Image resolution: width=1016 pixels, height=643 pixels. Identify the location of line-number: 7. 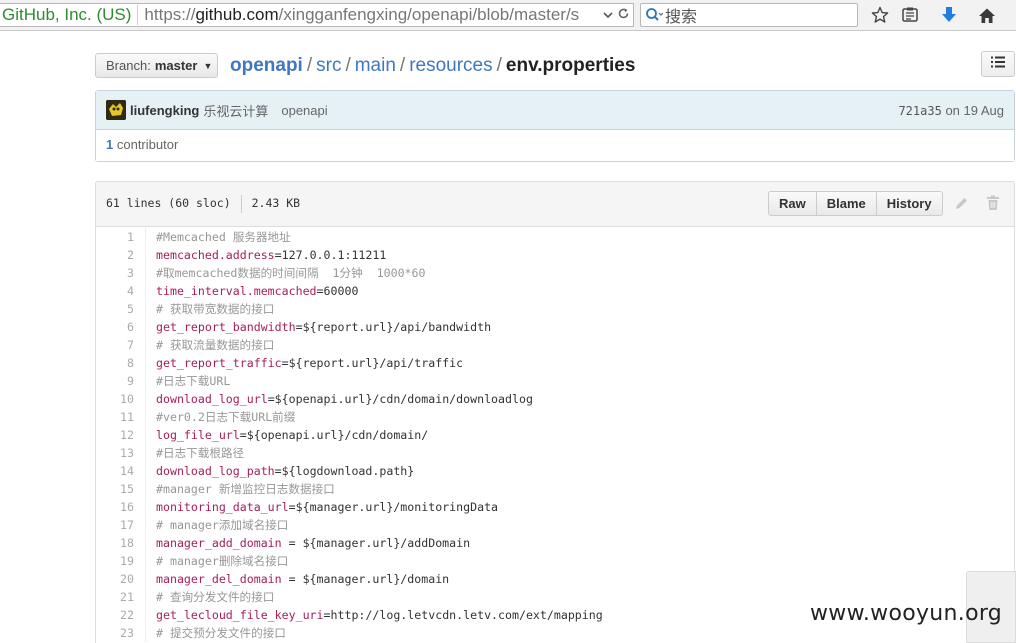
(121, 345).